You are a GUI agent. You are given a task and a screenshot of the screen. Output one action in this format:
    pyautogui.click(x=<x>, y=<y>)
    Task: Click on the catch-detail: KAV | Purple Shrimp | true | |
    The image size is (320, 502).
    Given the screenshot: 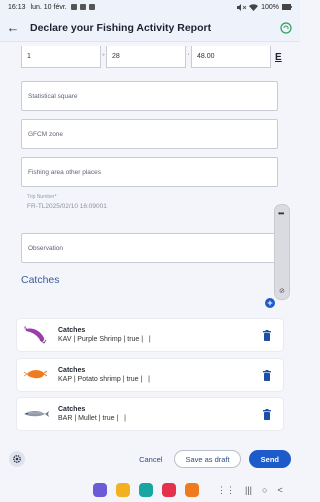 What is the action you would take?
    pyautogui.click(x=104, y=339)
    